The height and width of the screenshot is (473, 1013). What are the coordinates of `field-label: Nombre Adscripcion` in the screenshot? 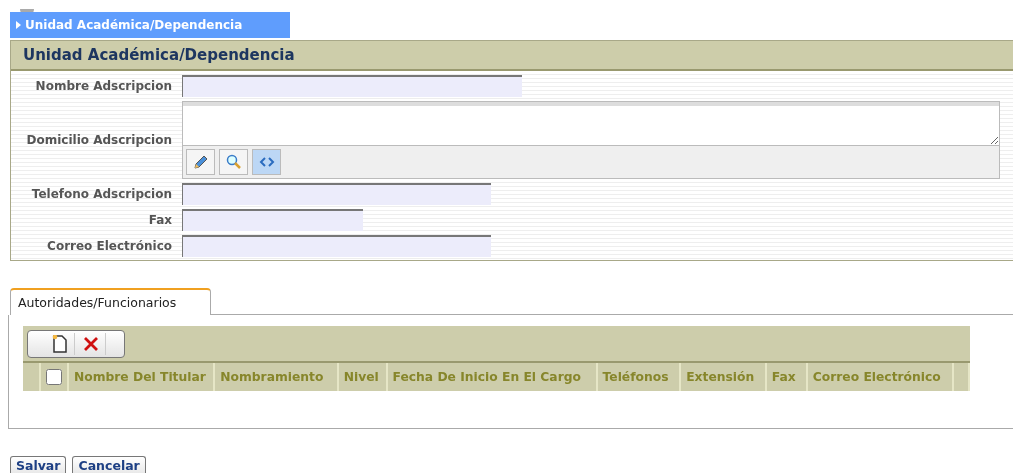 It's located at (103, 86).